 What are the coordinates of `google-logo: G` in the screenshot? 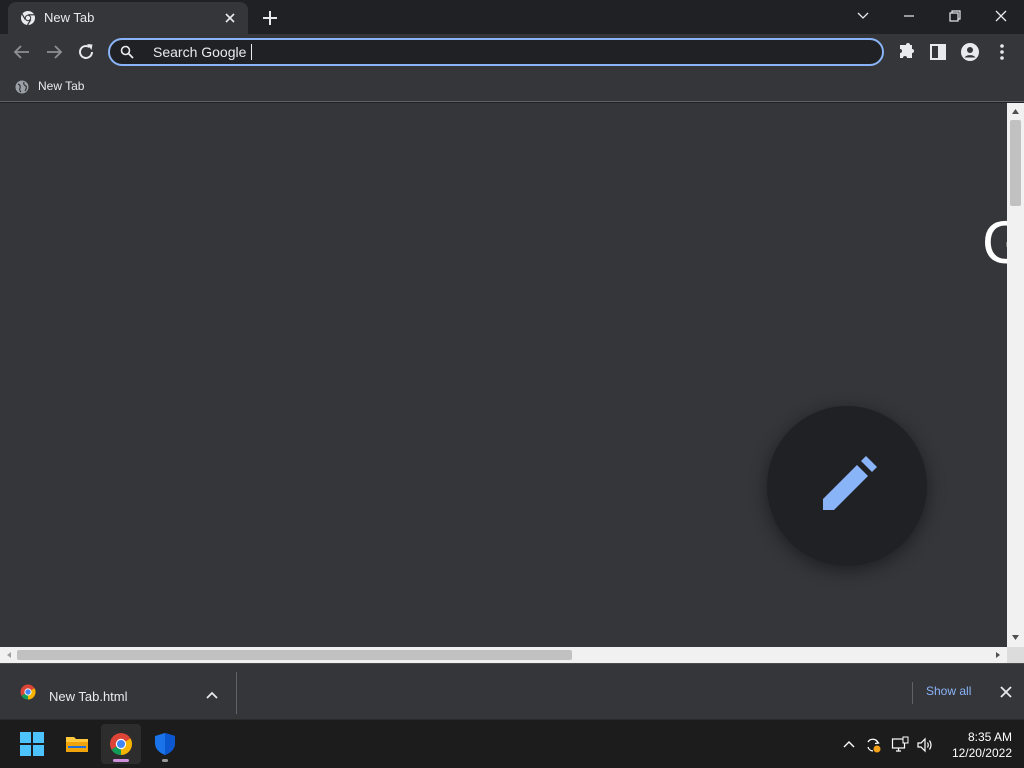 It's located at (994, 242).